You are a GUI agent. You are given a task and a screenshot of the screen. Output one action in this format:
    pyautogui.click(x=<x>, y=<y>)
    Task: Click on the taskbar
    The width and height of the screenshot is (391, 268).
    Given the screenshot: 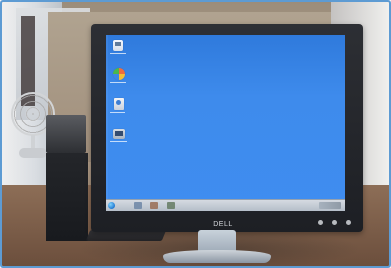 What is the action you would take?
    pyautogui.click(x=225, y=205)
    